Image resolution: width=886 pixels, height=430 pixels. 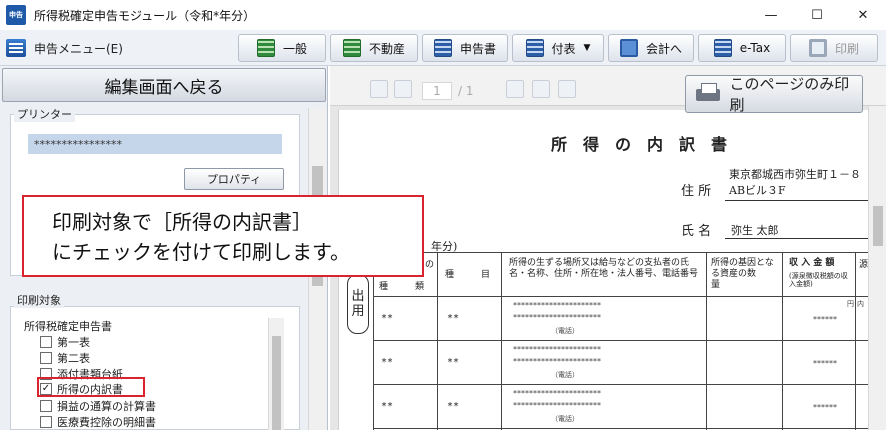 What do you see at coordinates (557, 349) in the screenshot?
I see `row2-payer-line1: **********************` at bounding box center [557, 349].